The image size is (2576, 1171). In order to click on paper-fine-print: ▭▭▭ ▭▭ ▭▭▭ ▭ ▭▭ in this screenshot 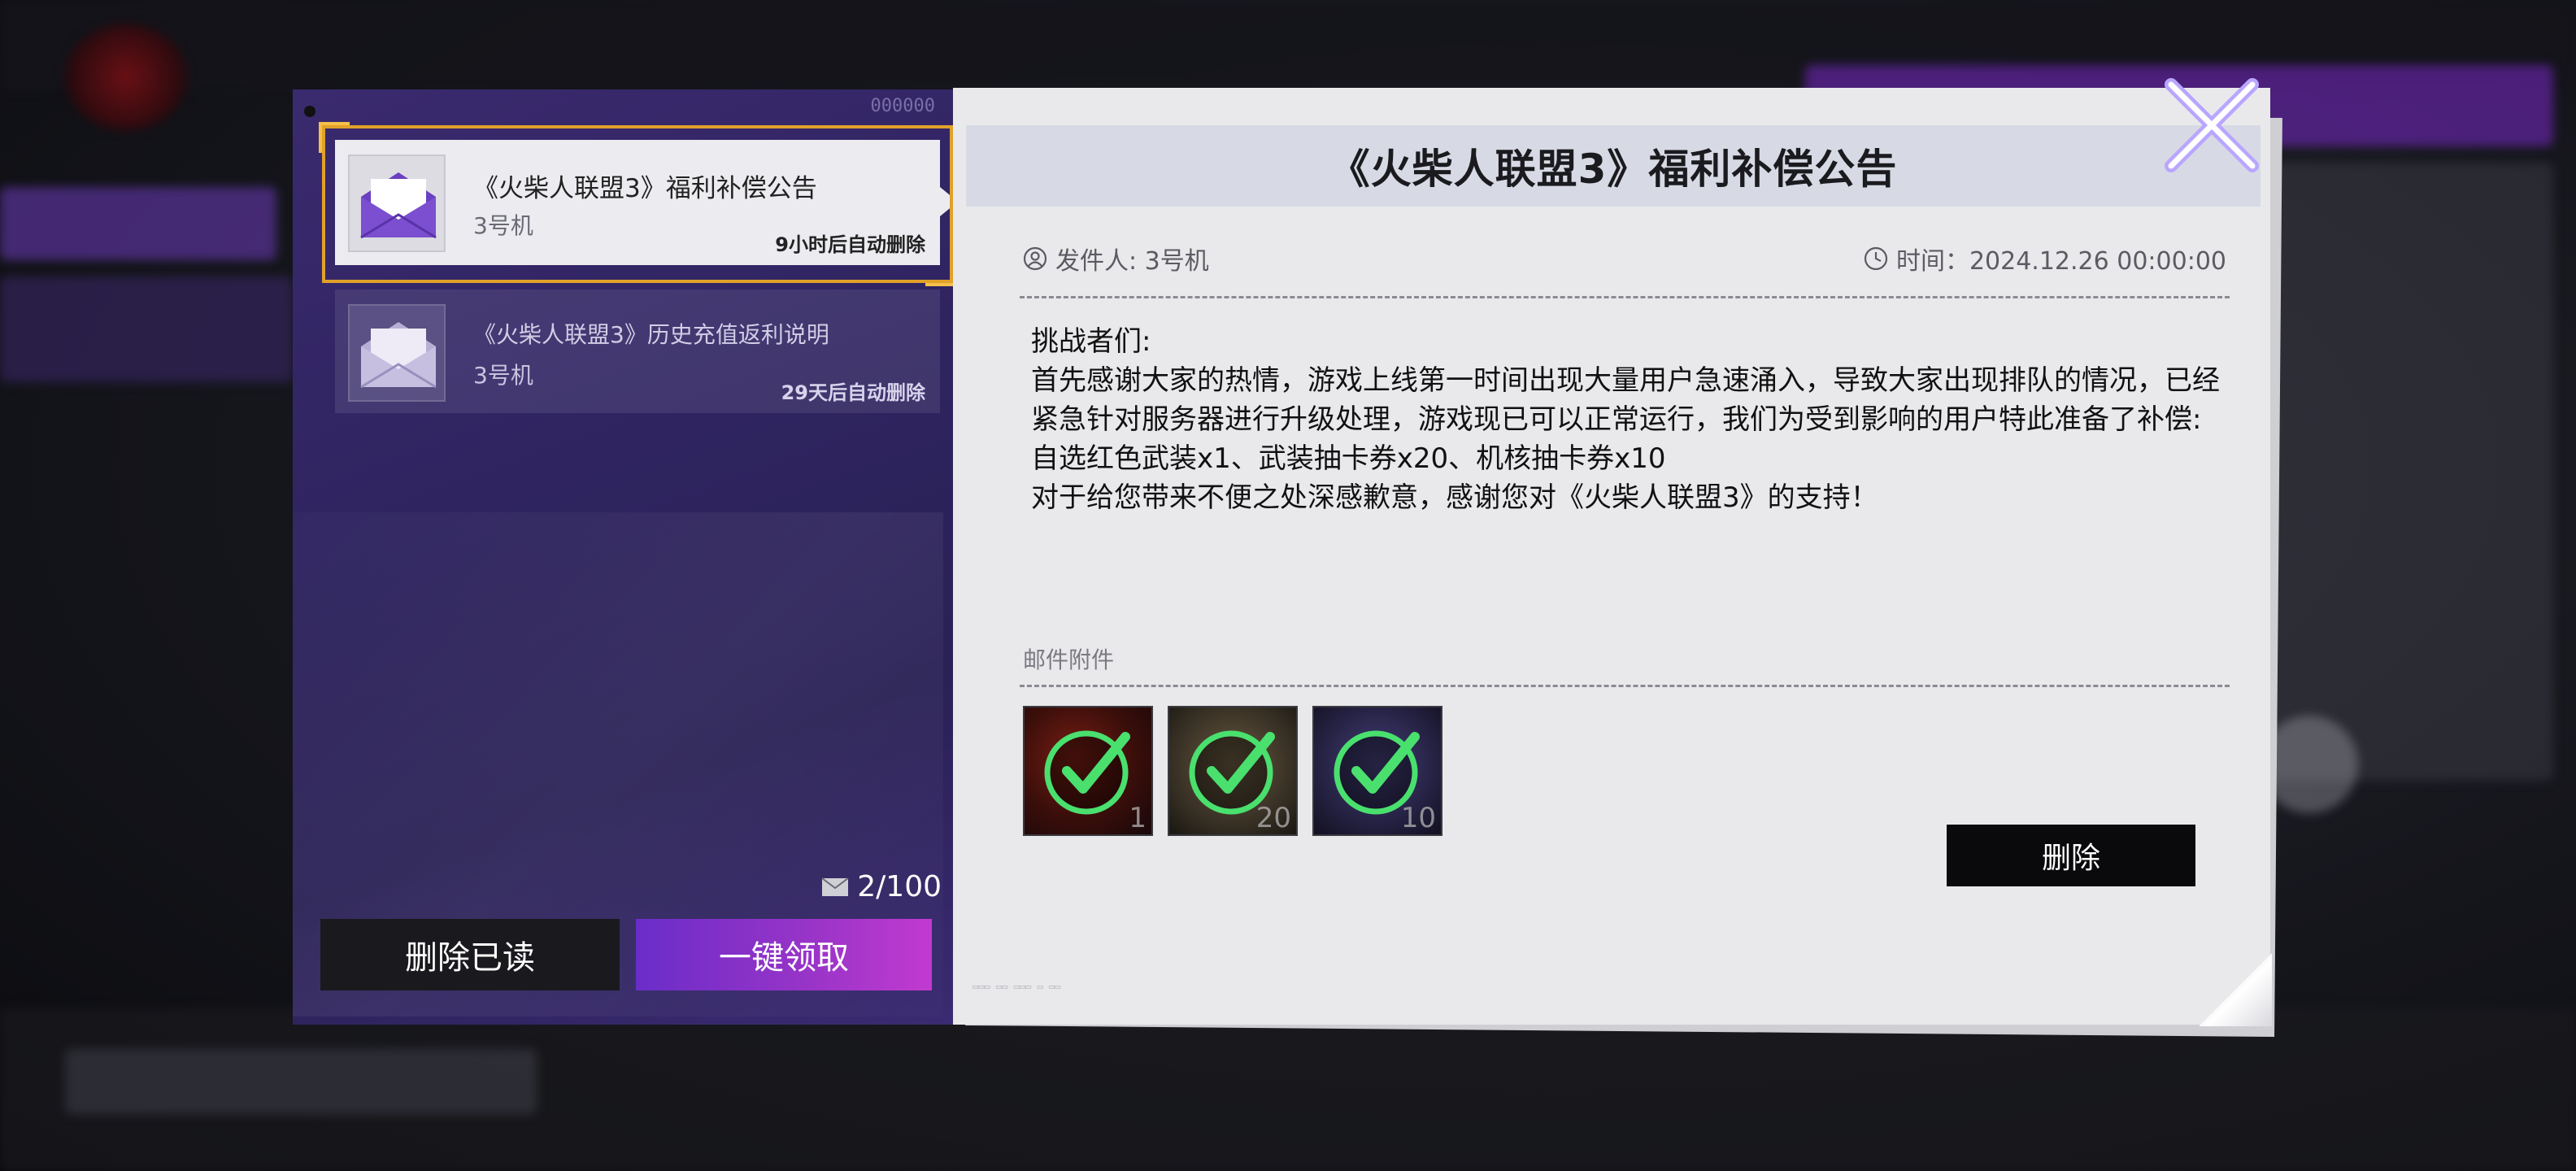, I will do `click(1017, 986)`.